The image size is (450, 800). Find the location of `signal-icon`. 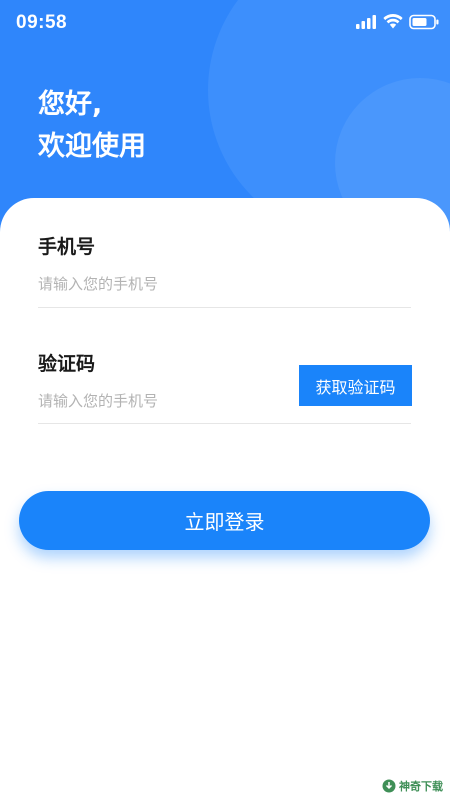

signal-icon is located at coordinates (366, 22).